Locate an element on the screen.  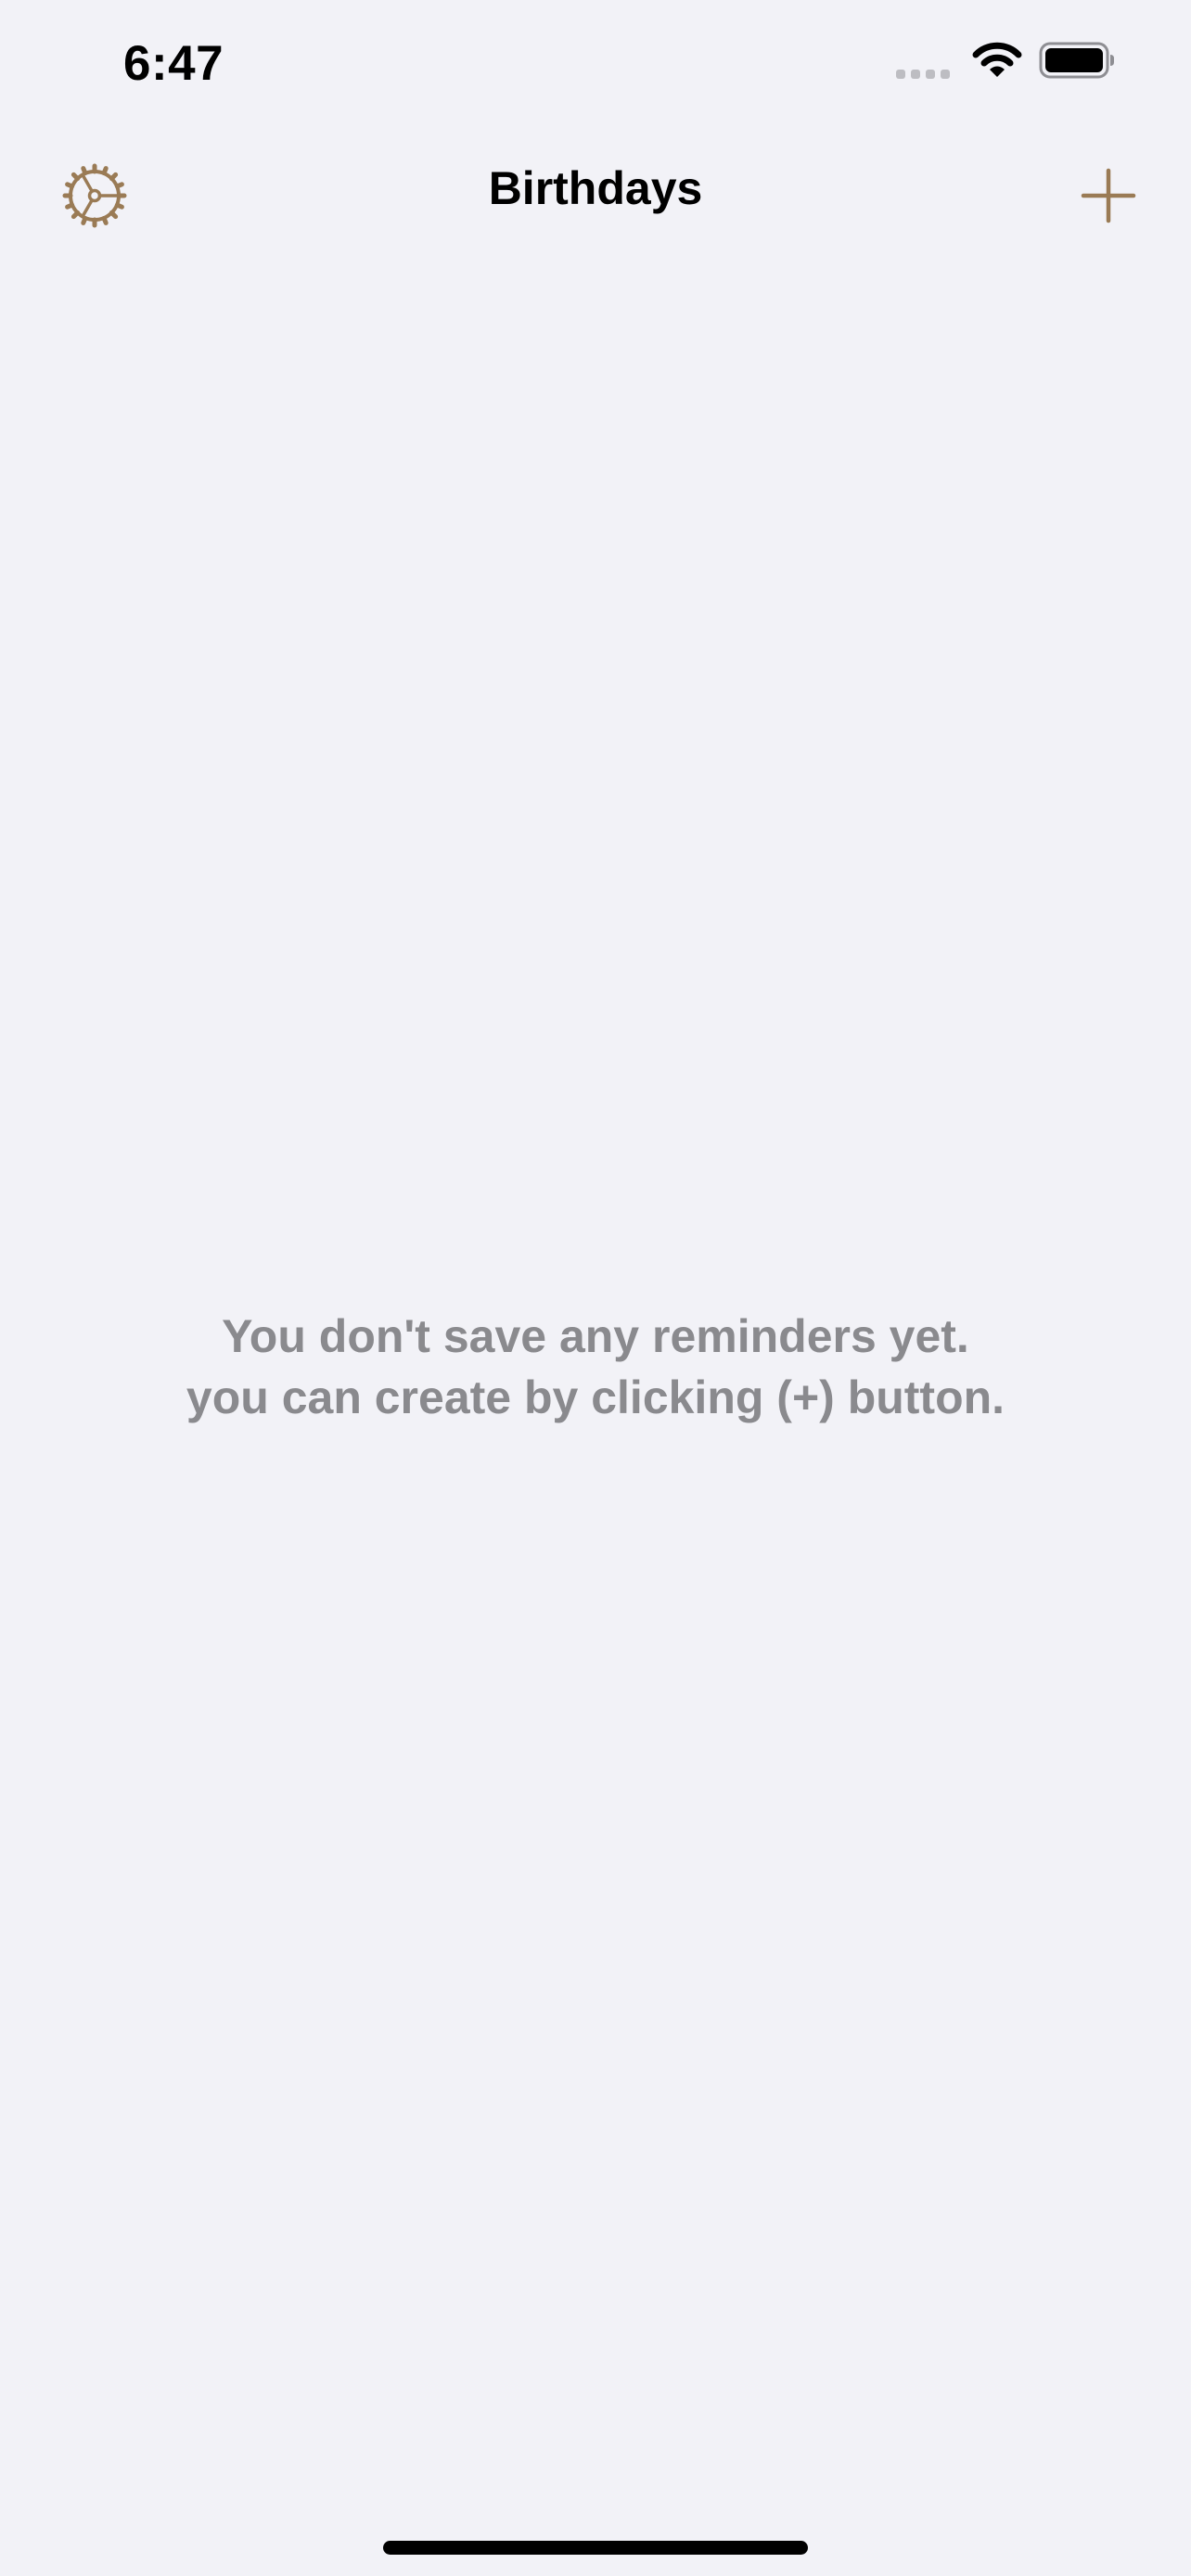
add-button is located at coordinates (1108, 196).